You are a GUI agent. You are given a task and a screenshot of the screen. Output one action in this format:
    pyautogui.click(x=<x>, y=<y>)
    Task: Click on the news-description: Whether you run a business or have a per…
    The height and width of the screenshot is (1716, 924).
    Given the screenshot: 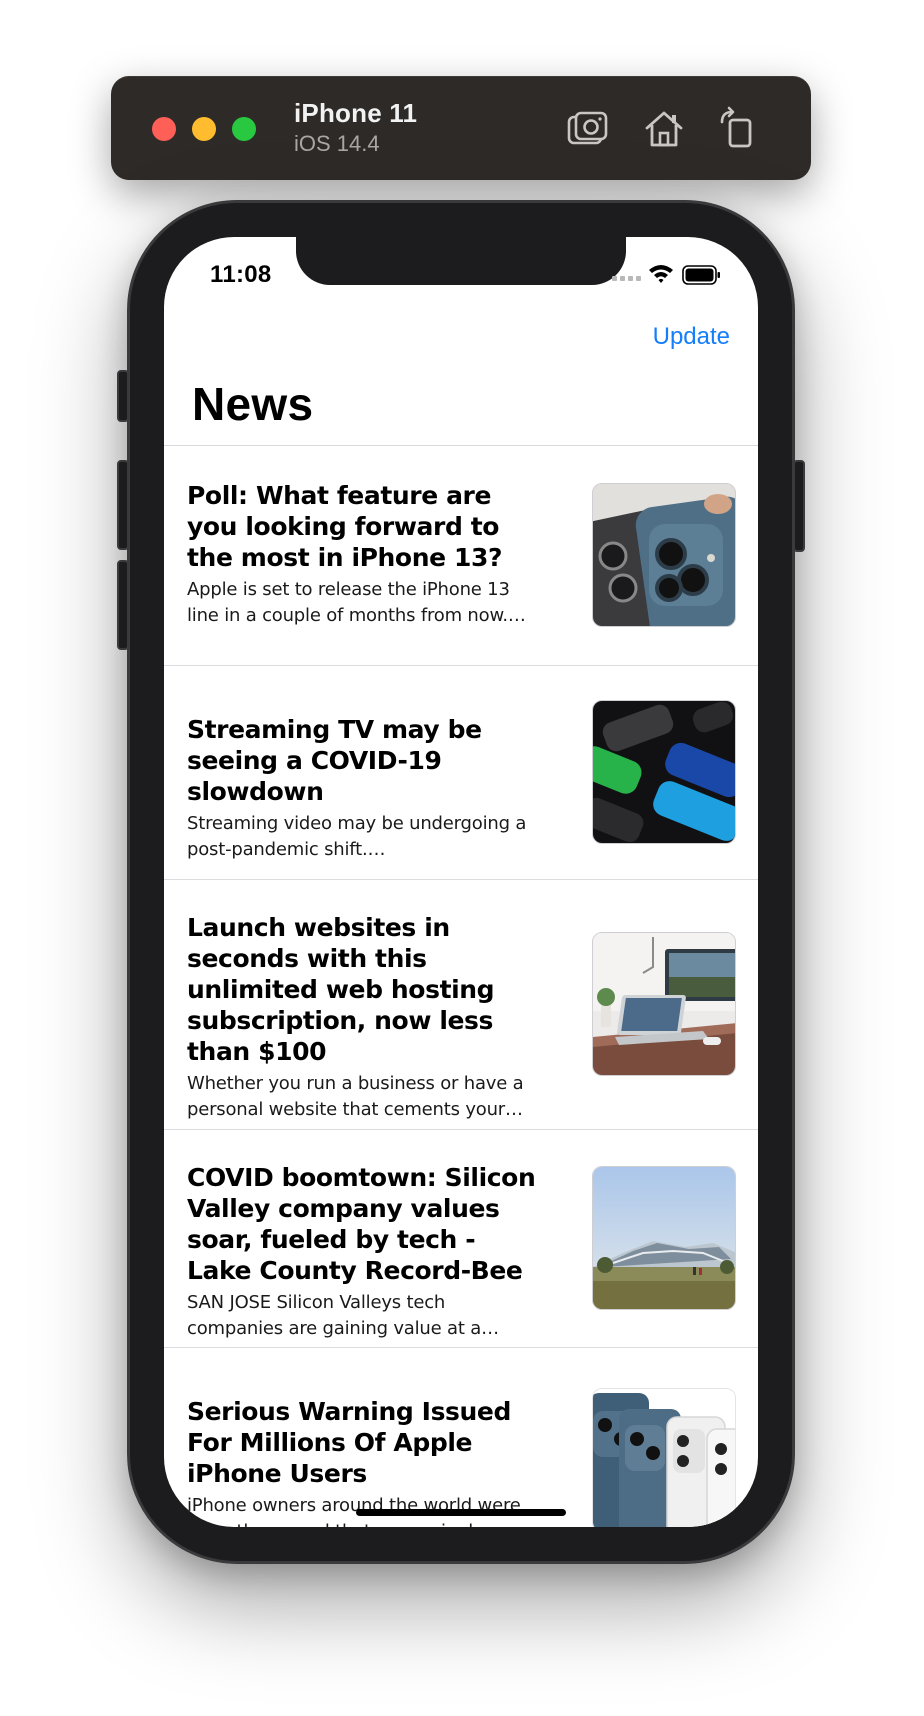 What is the action you would take?
    pyautogui.click(x=355, y=1096)
    